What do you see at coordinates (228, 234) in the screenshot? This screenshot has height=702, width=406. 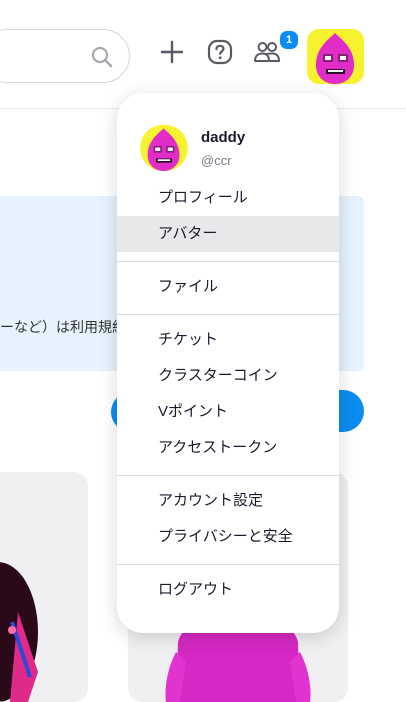 I see `menu-item-avatar: アバター` at bounding box center [228, 234].